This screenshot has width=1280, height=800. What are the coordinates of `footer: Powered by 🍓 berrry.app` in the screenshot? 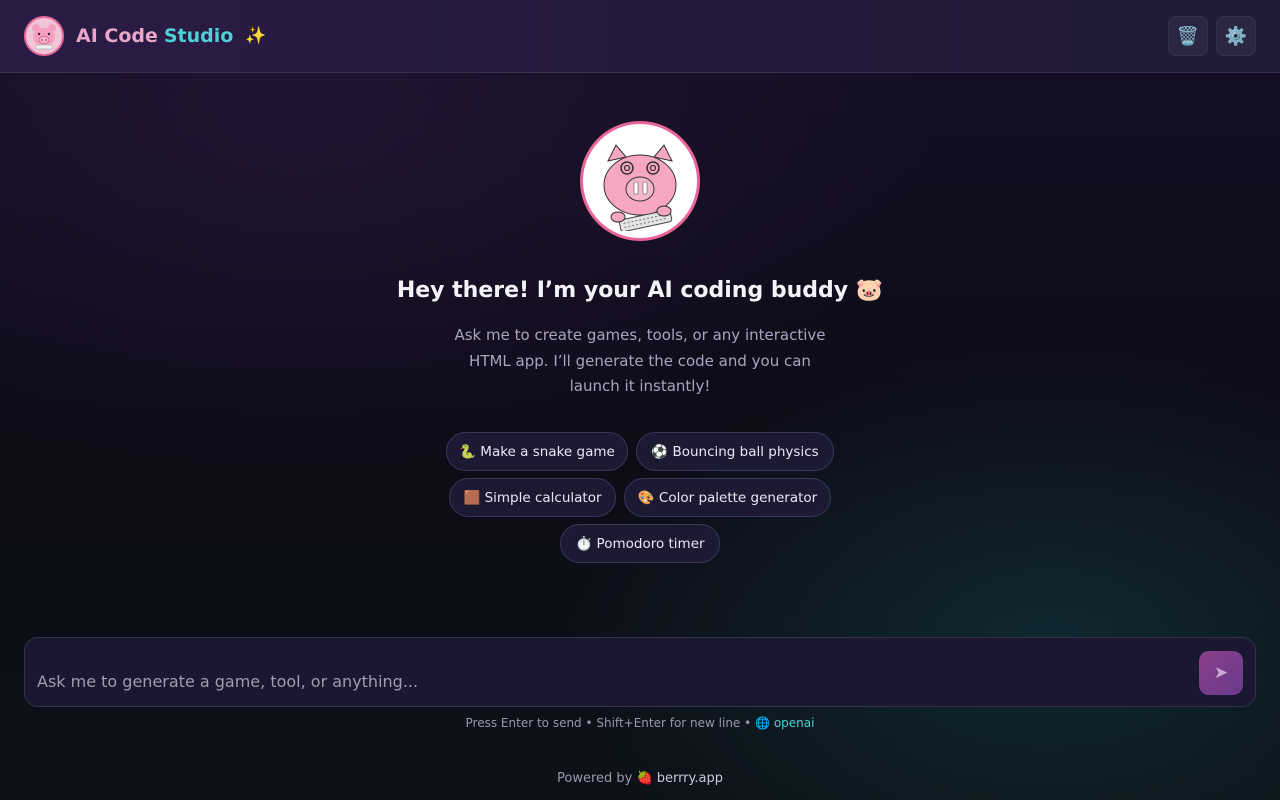 It's located at (640, 778).